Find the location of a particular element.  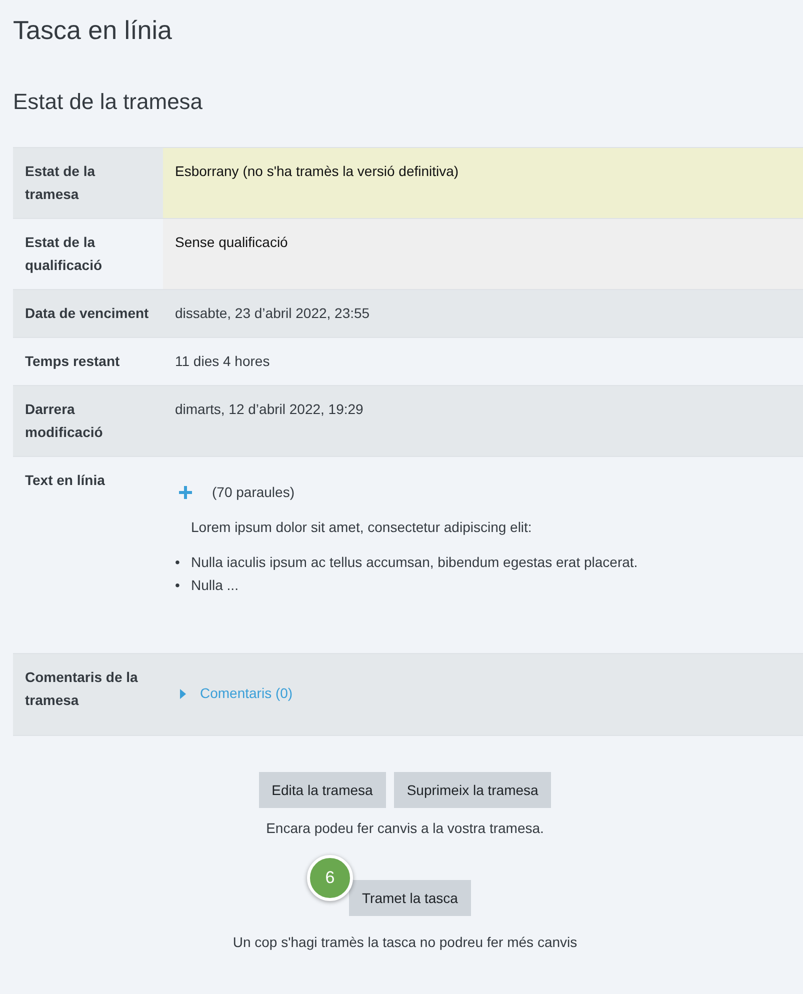

row-label: Temps restant is located at coordinates (72, 361).